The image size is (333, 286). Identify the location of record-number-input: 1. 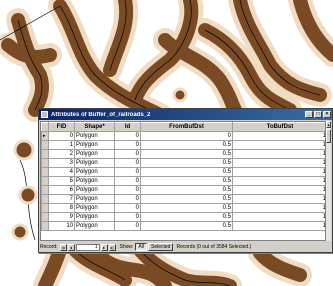
(87, 247).